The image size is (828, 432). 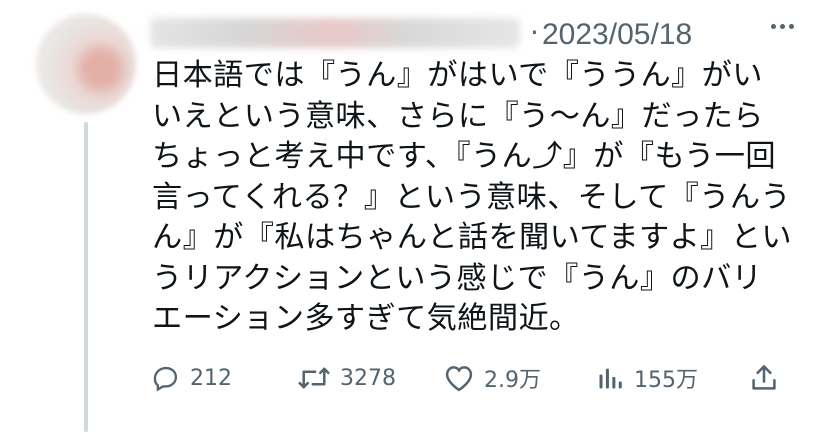 What do you see at coordinates (86, 277) in the screenshot?
I see `thread-line` at bounding box center [86, 277].